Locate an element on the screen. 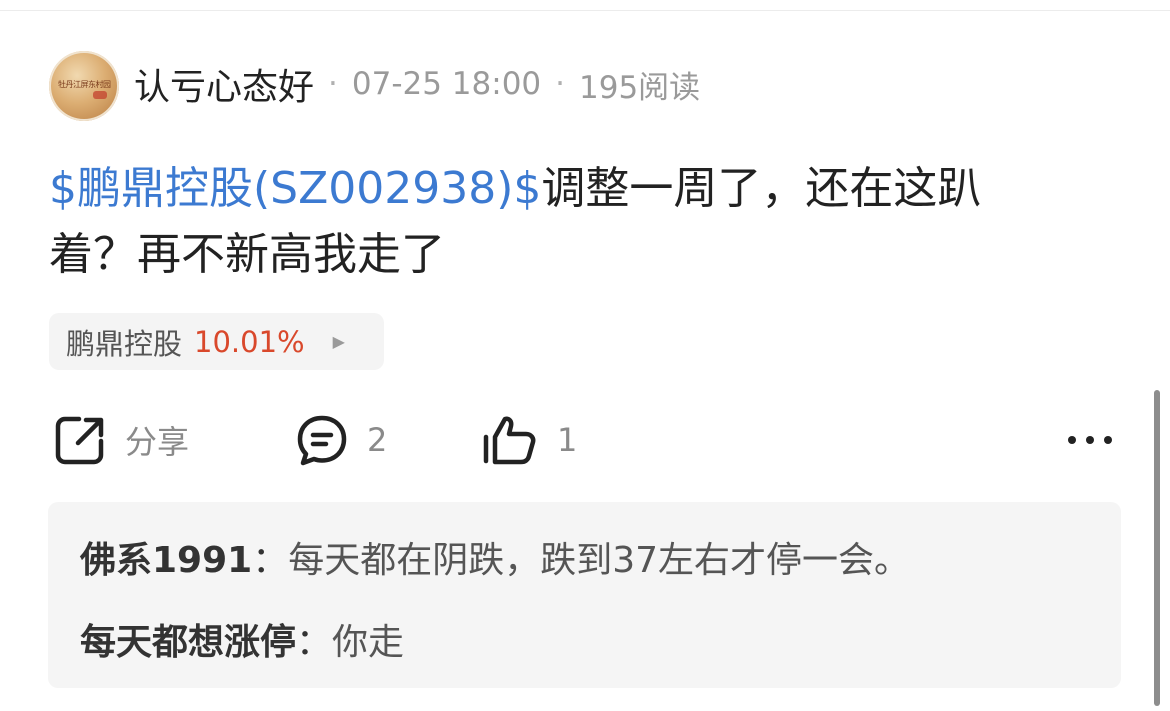 This screenshot has width=1170, height=711. comment-item: 佛系1991：每天都在阴跌，跌到37左右才停一会。 is located at coordinates (495, 557).